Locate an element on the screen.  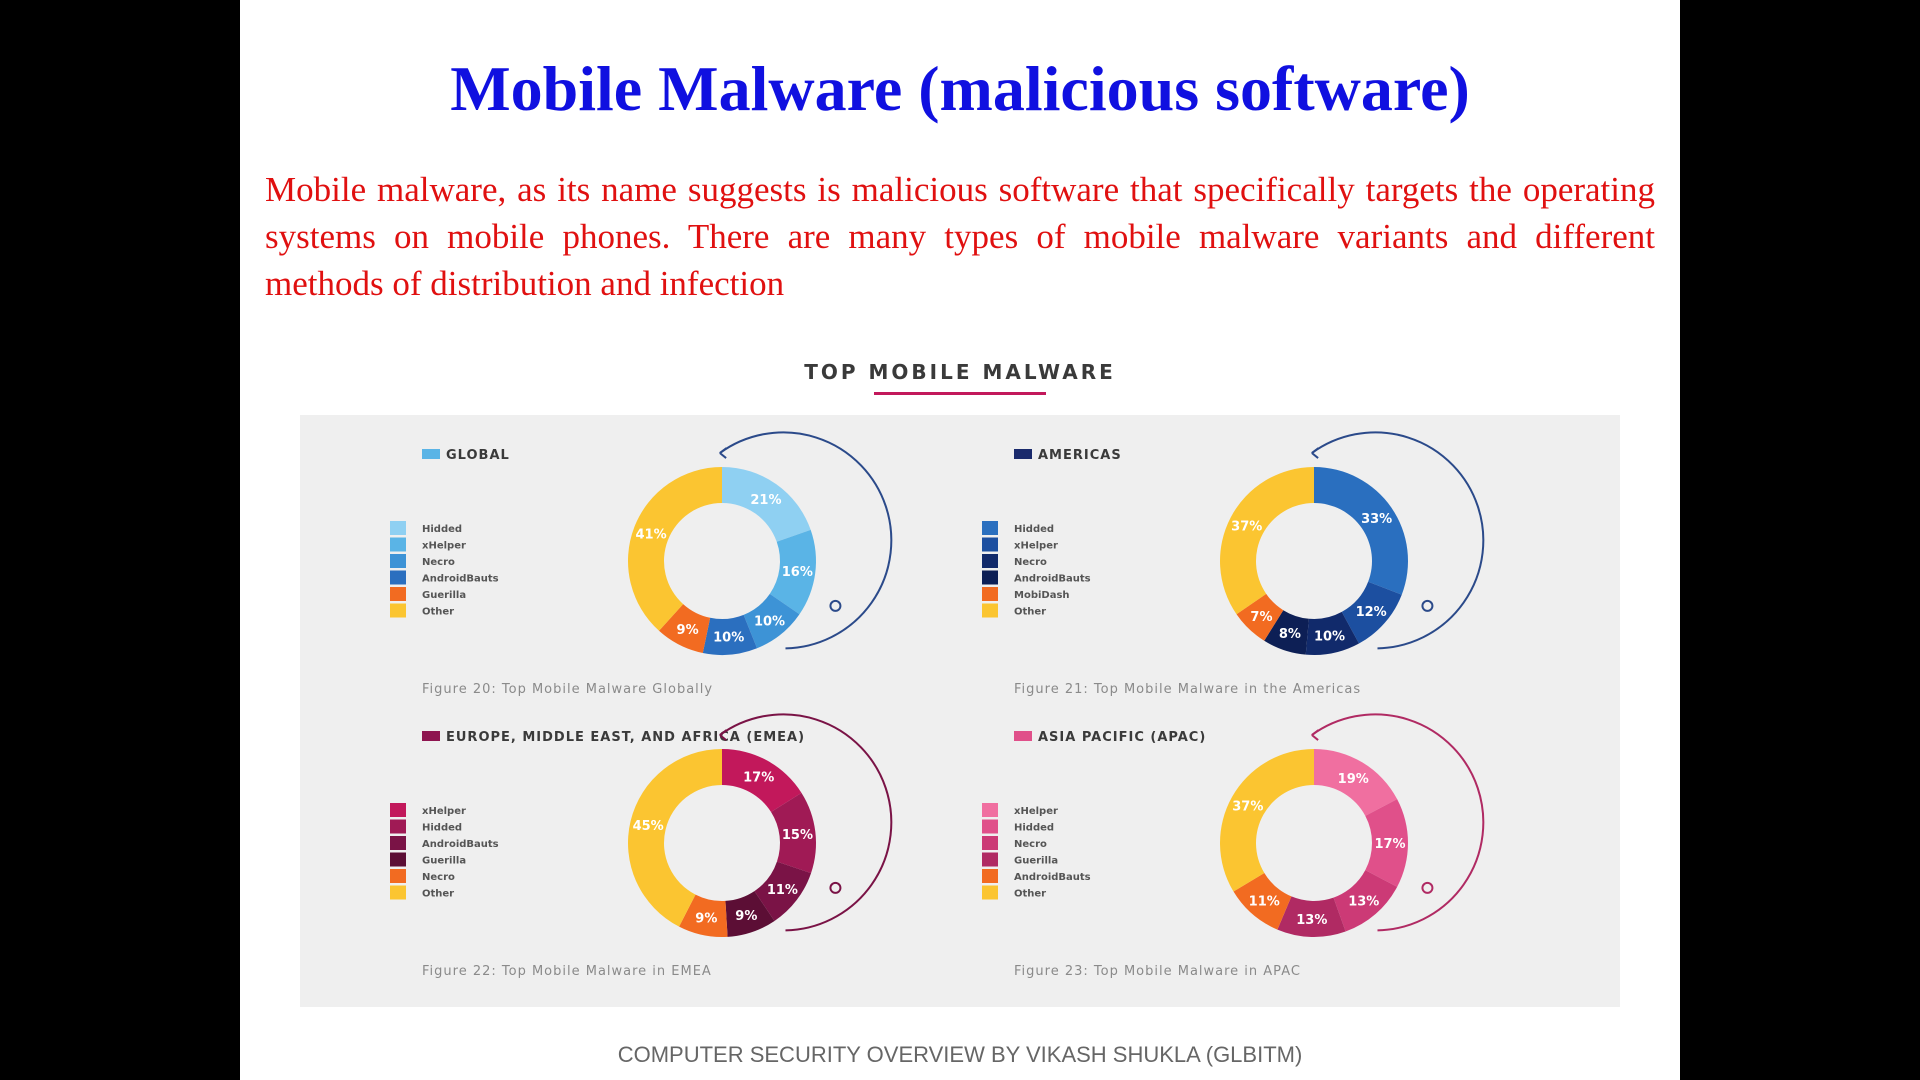
infographic-title-underline is located at coordinates (960, 393).